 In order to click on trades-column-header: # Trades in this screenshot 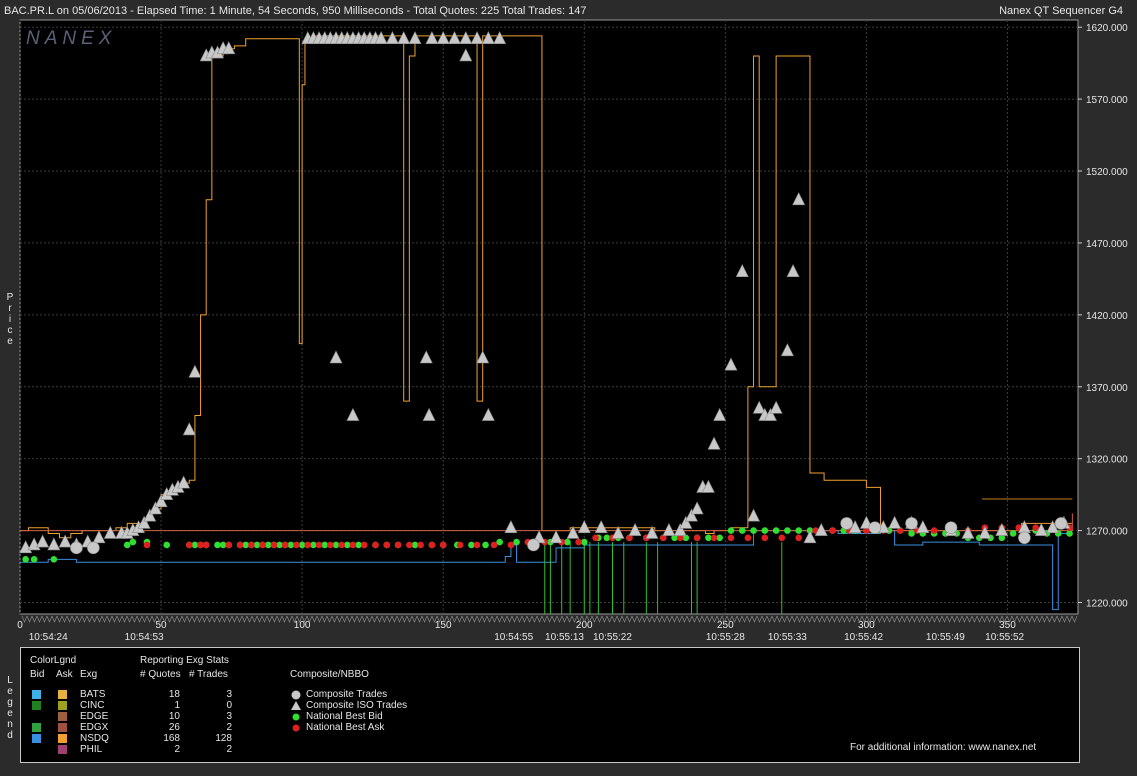, I will do `click(208, 674)`.